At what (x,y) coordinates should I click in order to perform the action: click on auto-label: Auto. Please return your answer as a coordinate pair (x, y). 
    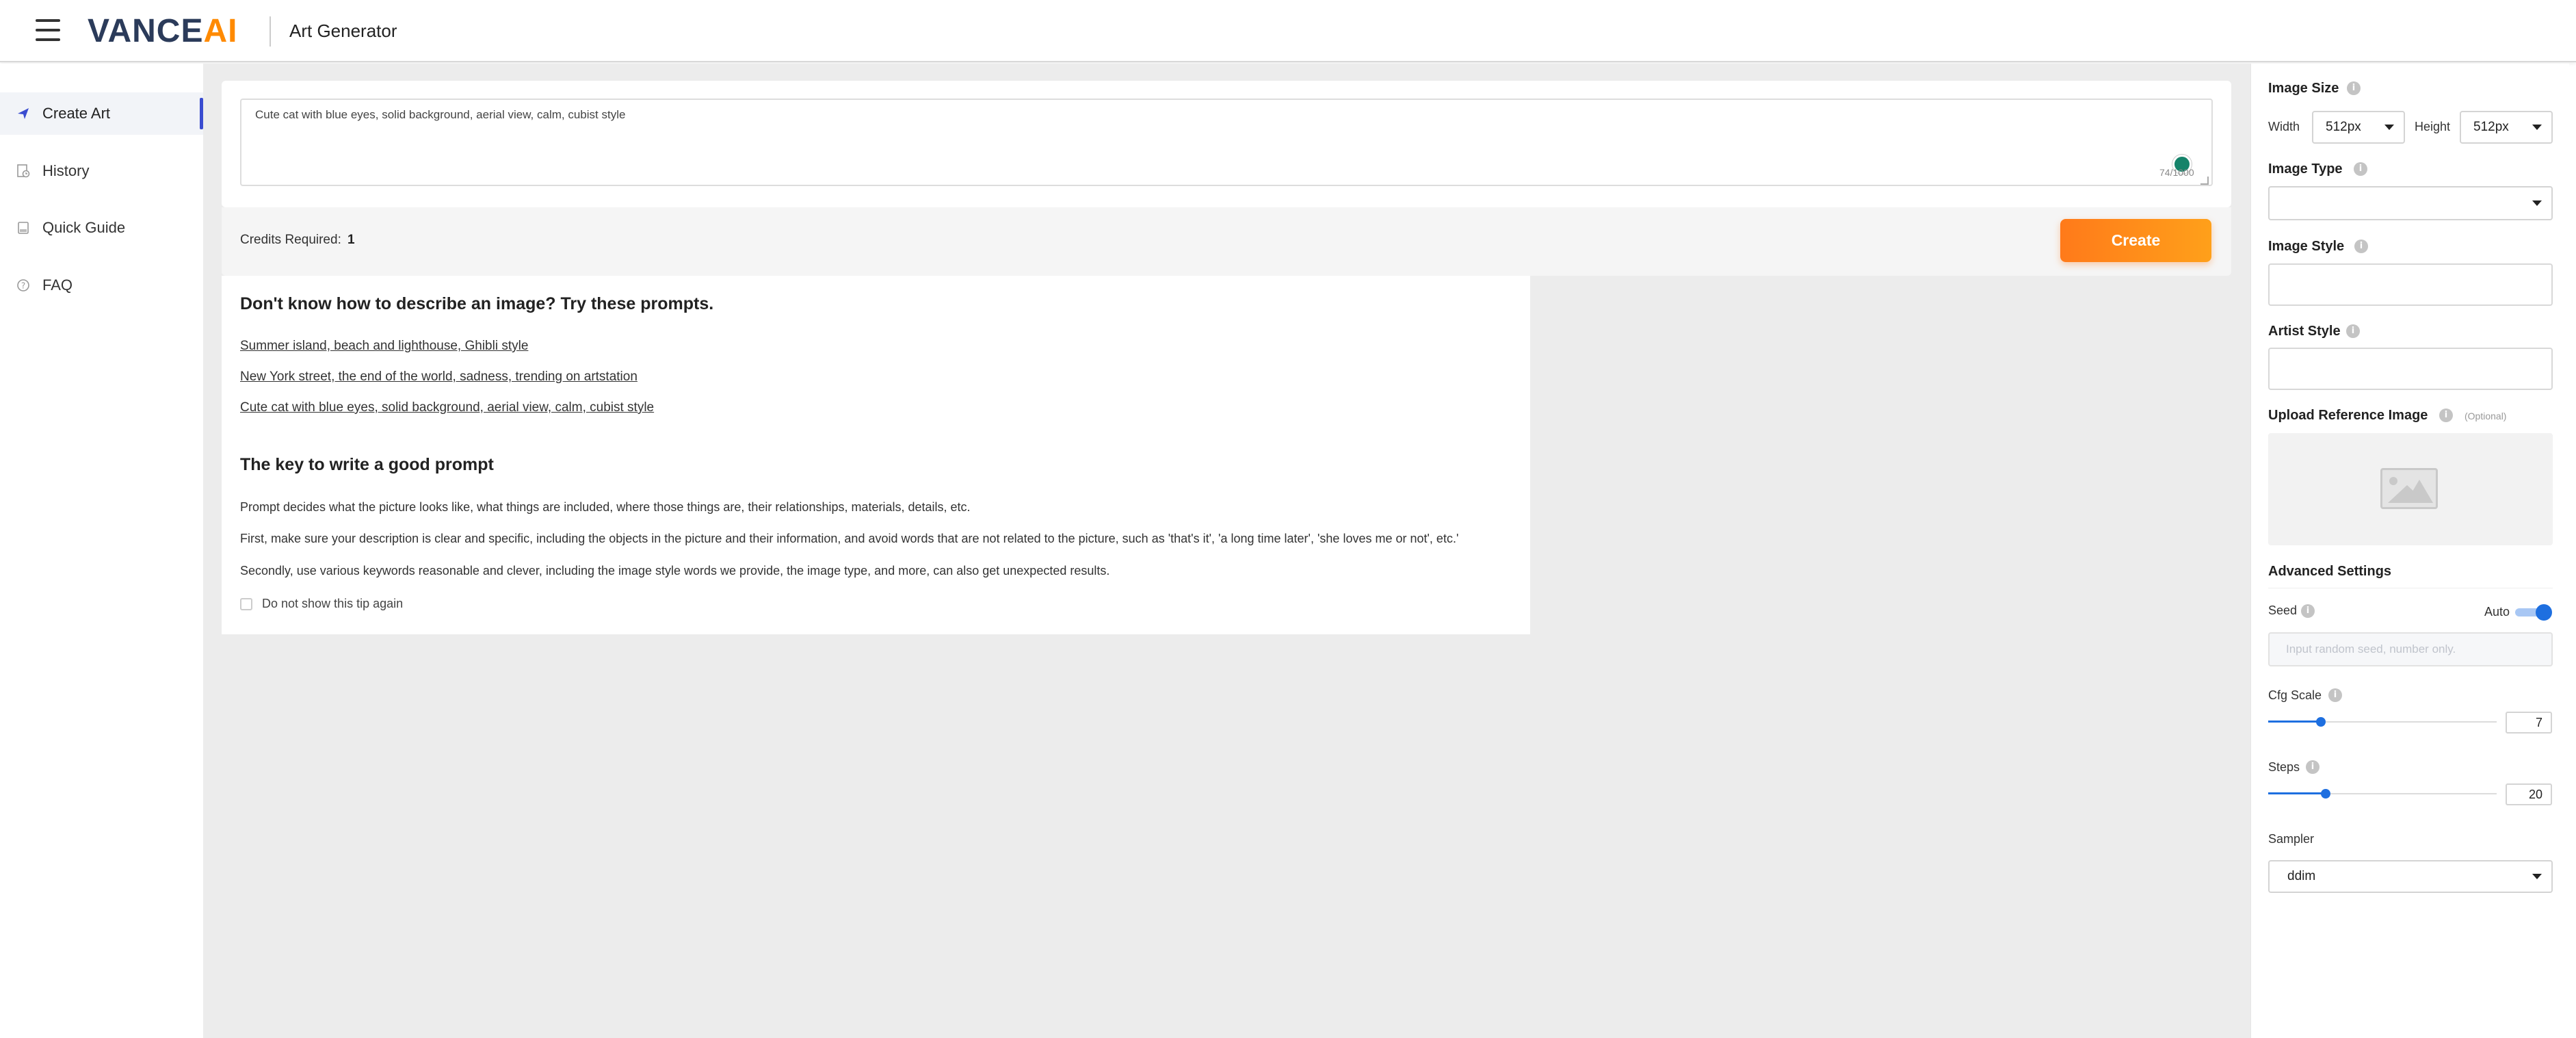
    Looking at the image, I should click on (2497, 612).